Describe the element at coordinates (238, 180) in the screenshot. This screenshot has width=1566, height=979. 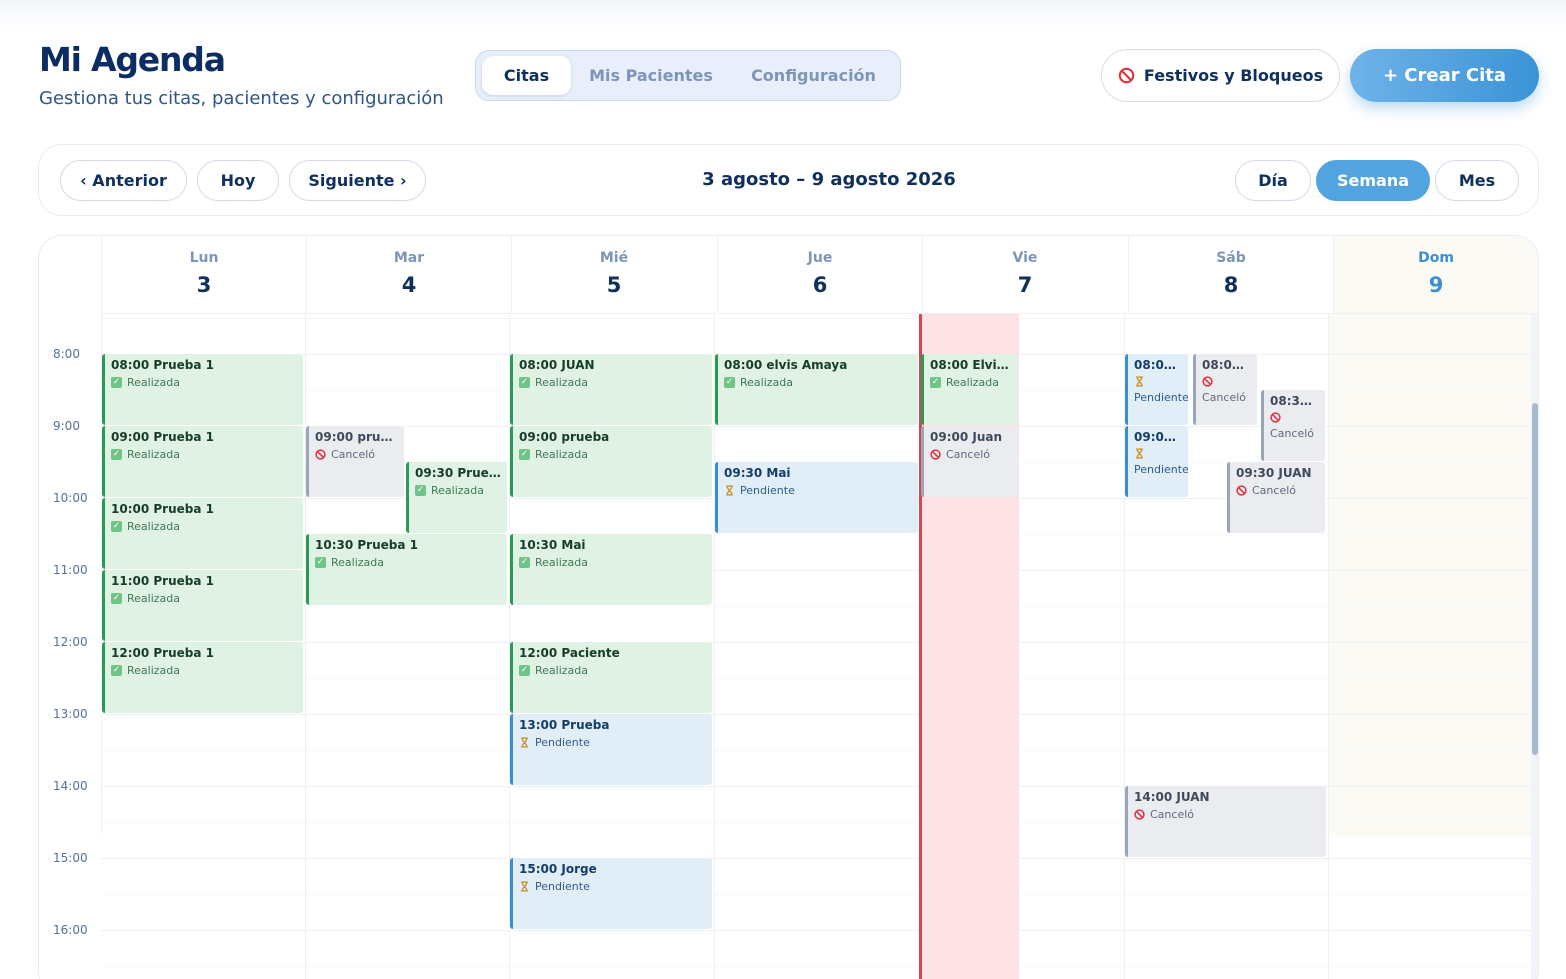
I see `today-button: Hoy` at that location.